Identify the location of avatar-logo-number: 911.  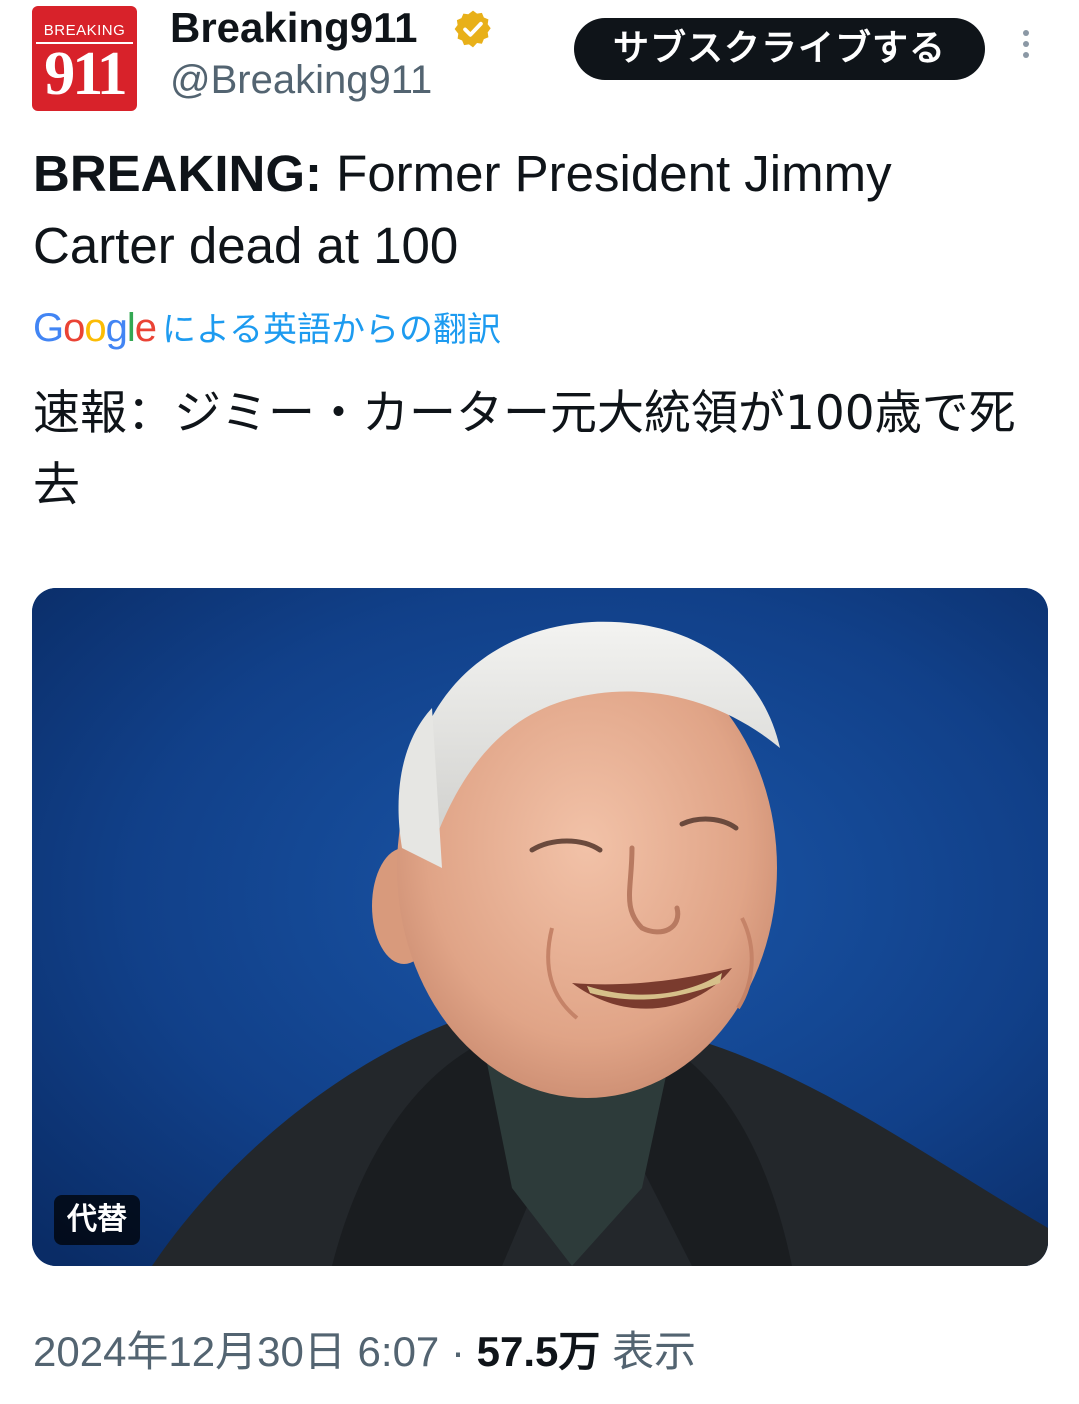
(86, 74).